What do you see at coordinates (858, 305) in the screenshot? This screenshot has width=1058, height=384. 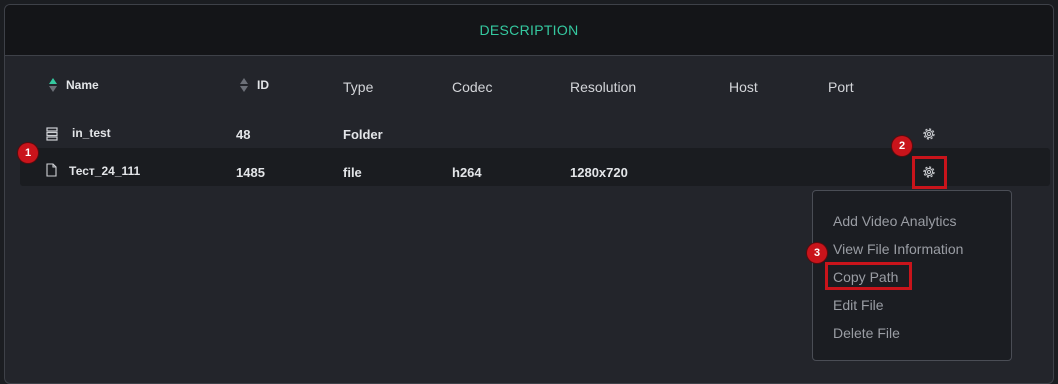 I see `menu-item-edit-file: Edit File` at bounding box center [858, 305].